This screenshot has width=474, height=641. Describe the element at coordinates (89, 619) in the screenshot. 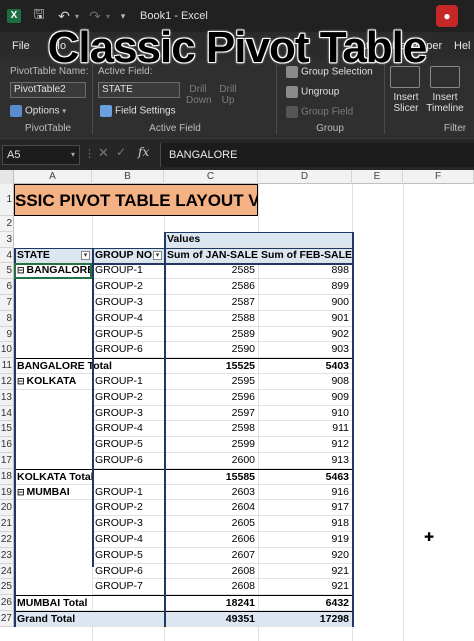

I see `pivot-grand-total-label: Grand Total` at that location.